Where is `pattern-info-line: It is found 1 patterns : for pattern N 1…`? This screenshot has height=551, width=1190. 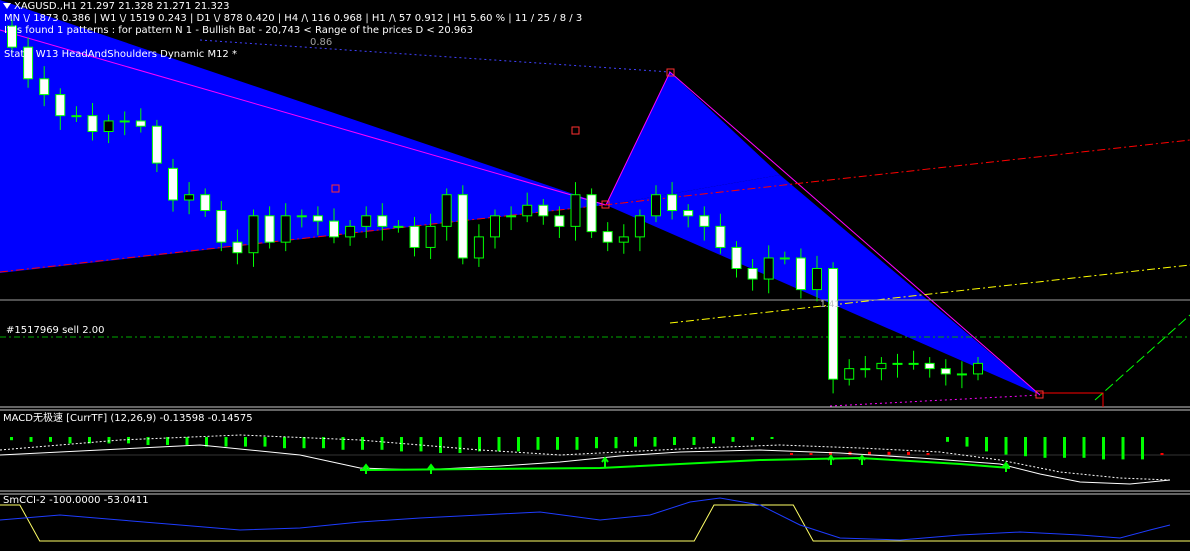 pattern-info-line: It is found 1 patterns : for pattern N 1… is located at coordinates (238, 30).